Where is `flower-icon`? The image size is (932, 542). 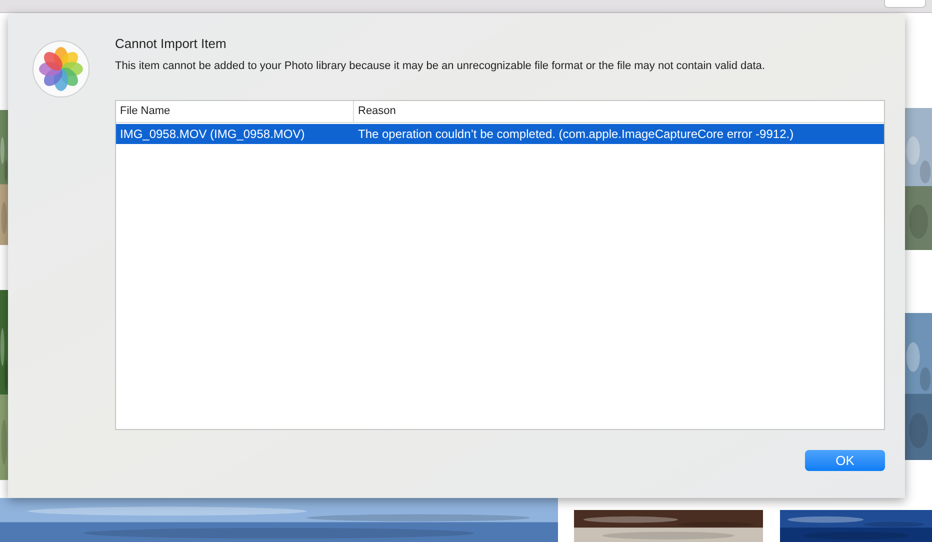 flower-icon is located at coordinates (61, 69).